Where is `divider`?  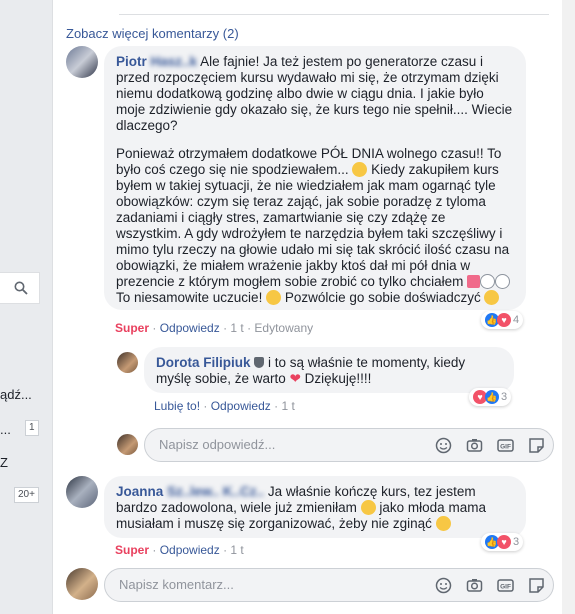
divider is located at coordinates (334, 14).